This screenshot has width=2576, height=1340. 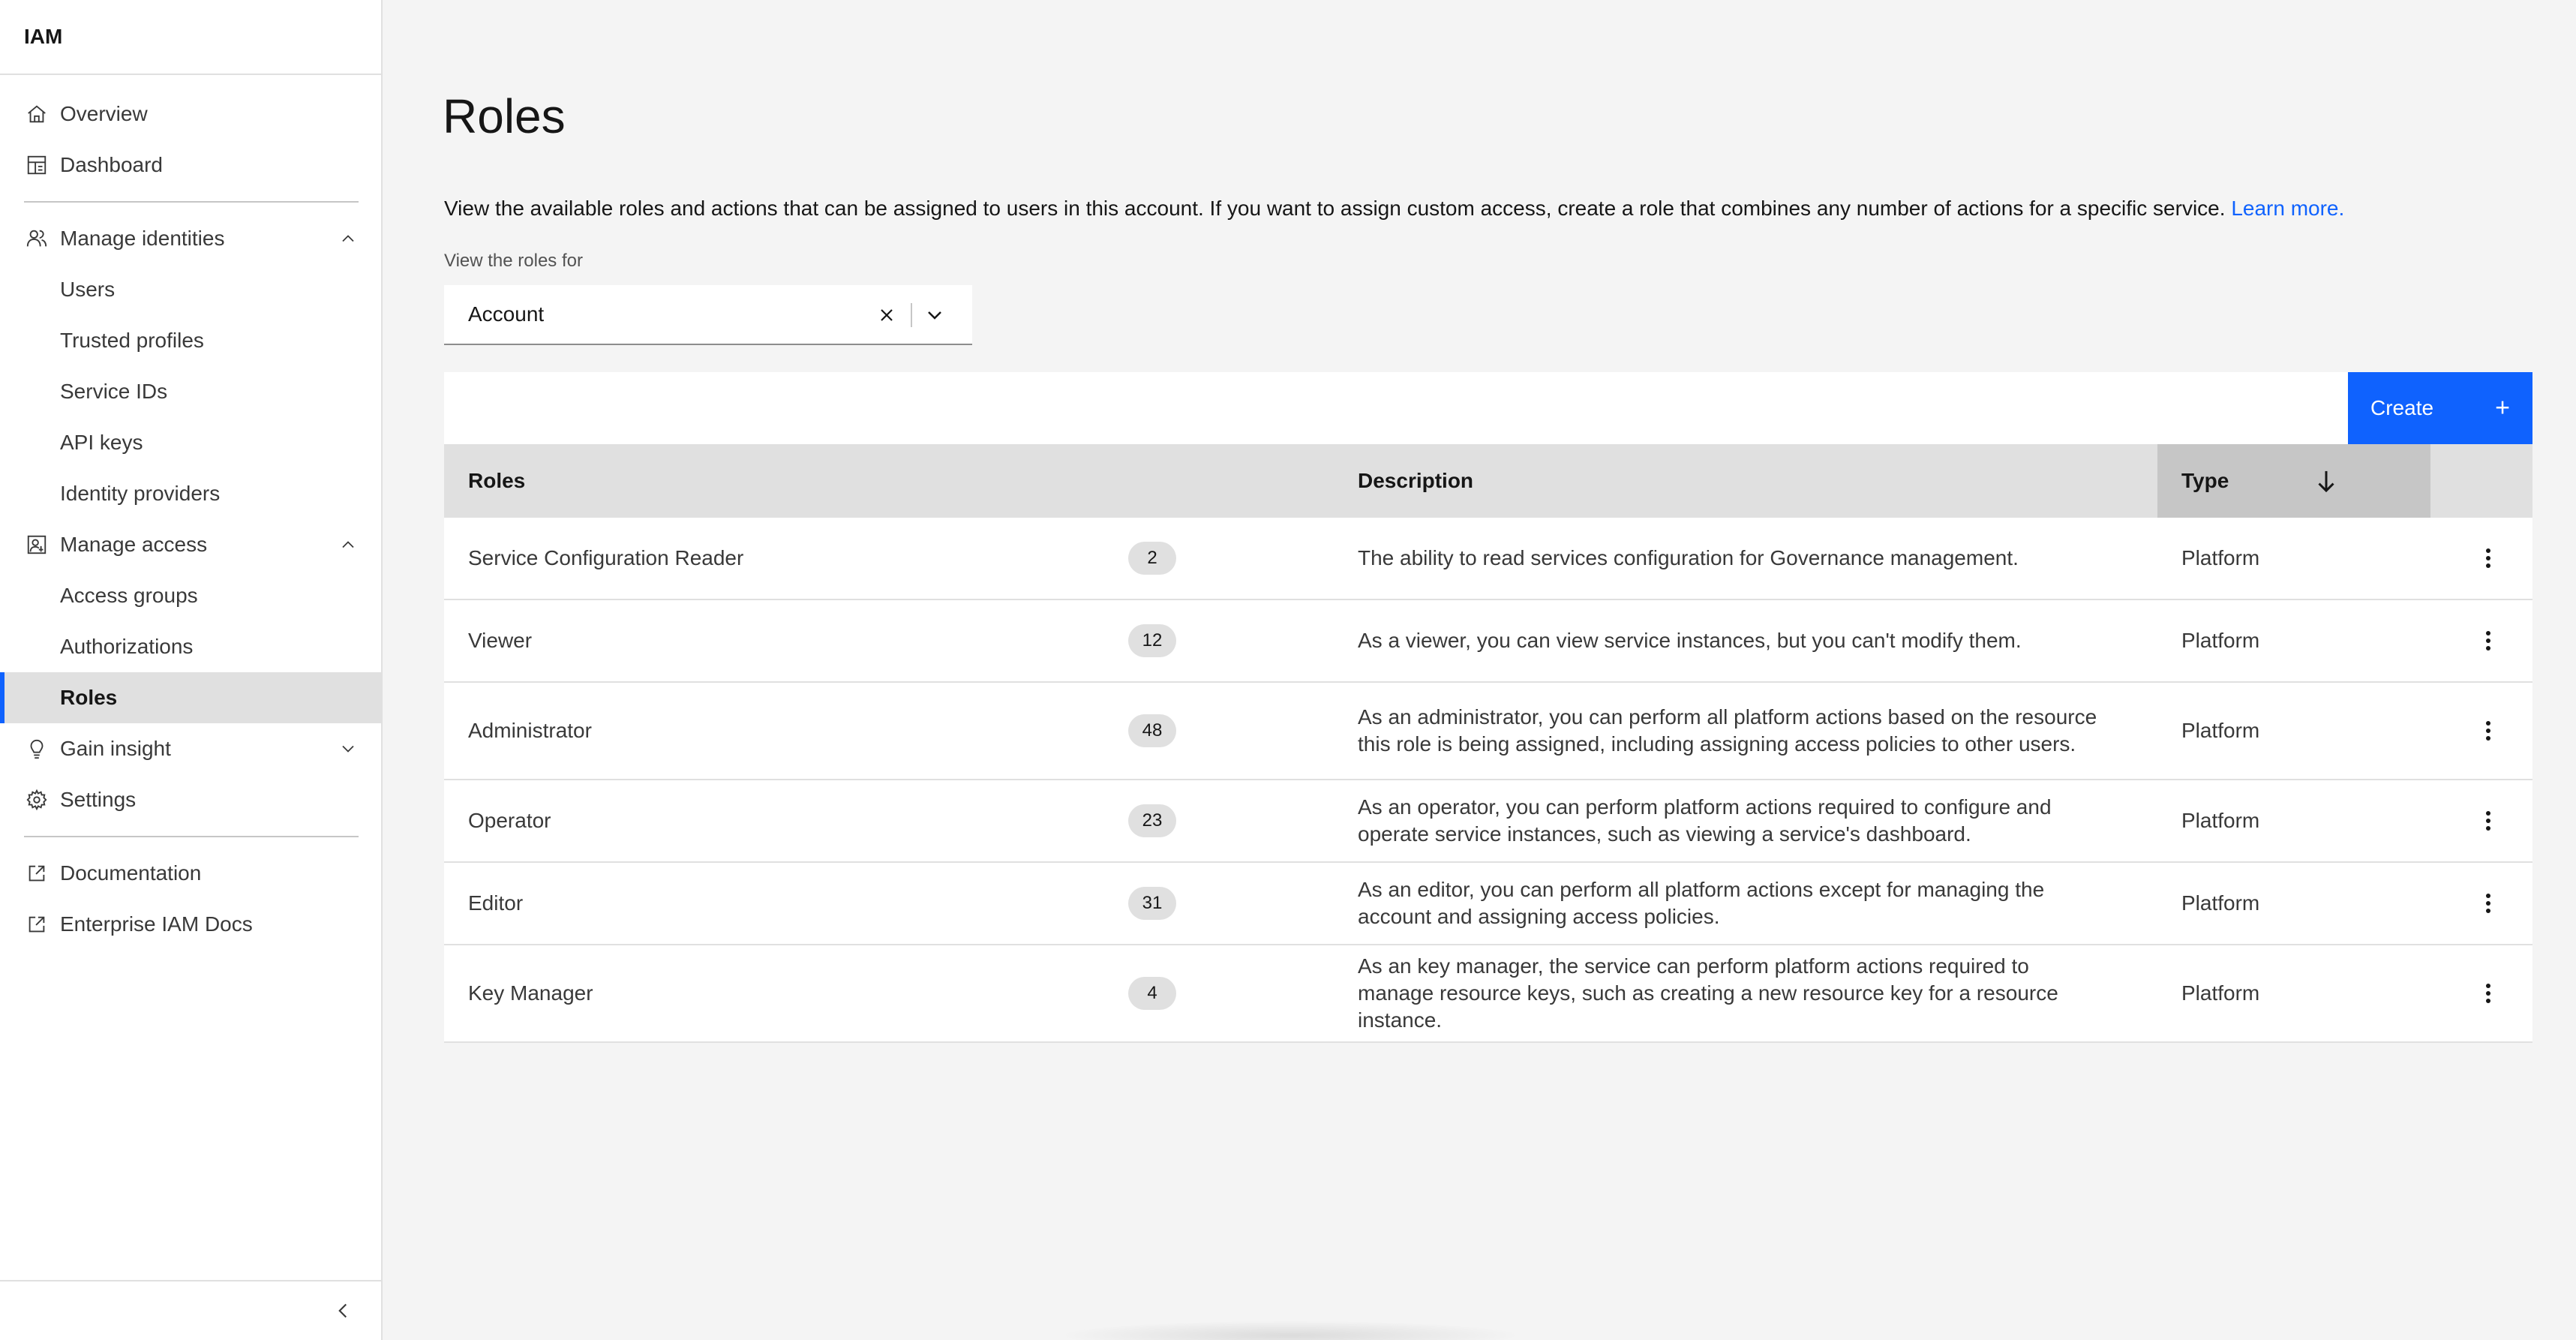 What do you see at coordinates (1415, 481) in the screenshot?
I see `column-header-description: Description` at bounding box center [1415, 481].